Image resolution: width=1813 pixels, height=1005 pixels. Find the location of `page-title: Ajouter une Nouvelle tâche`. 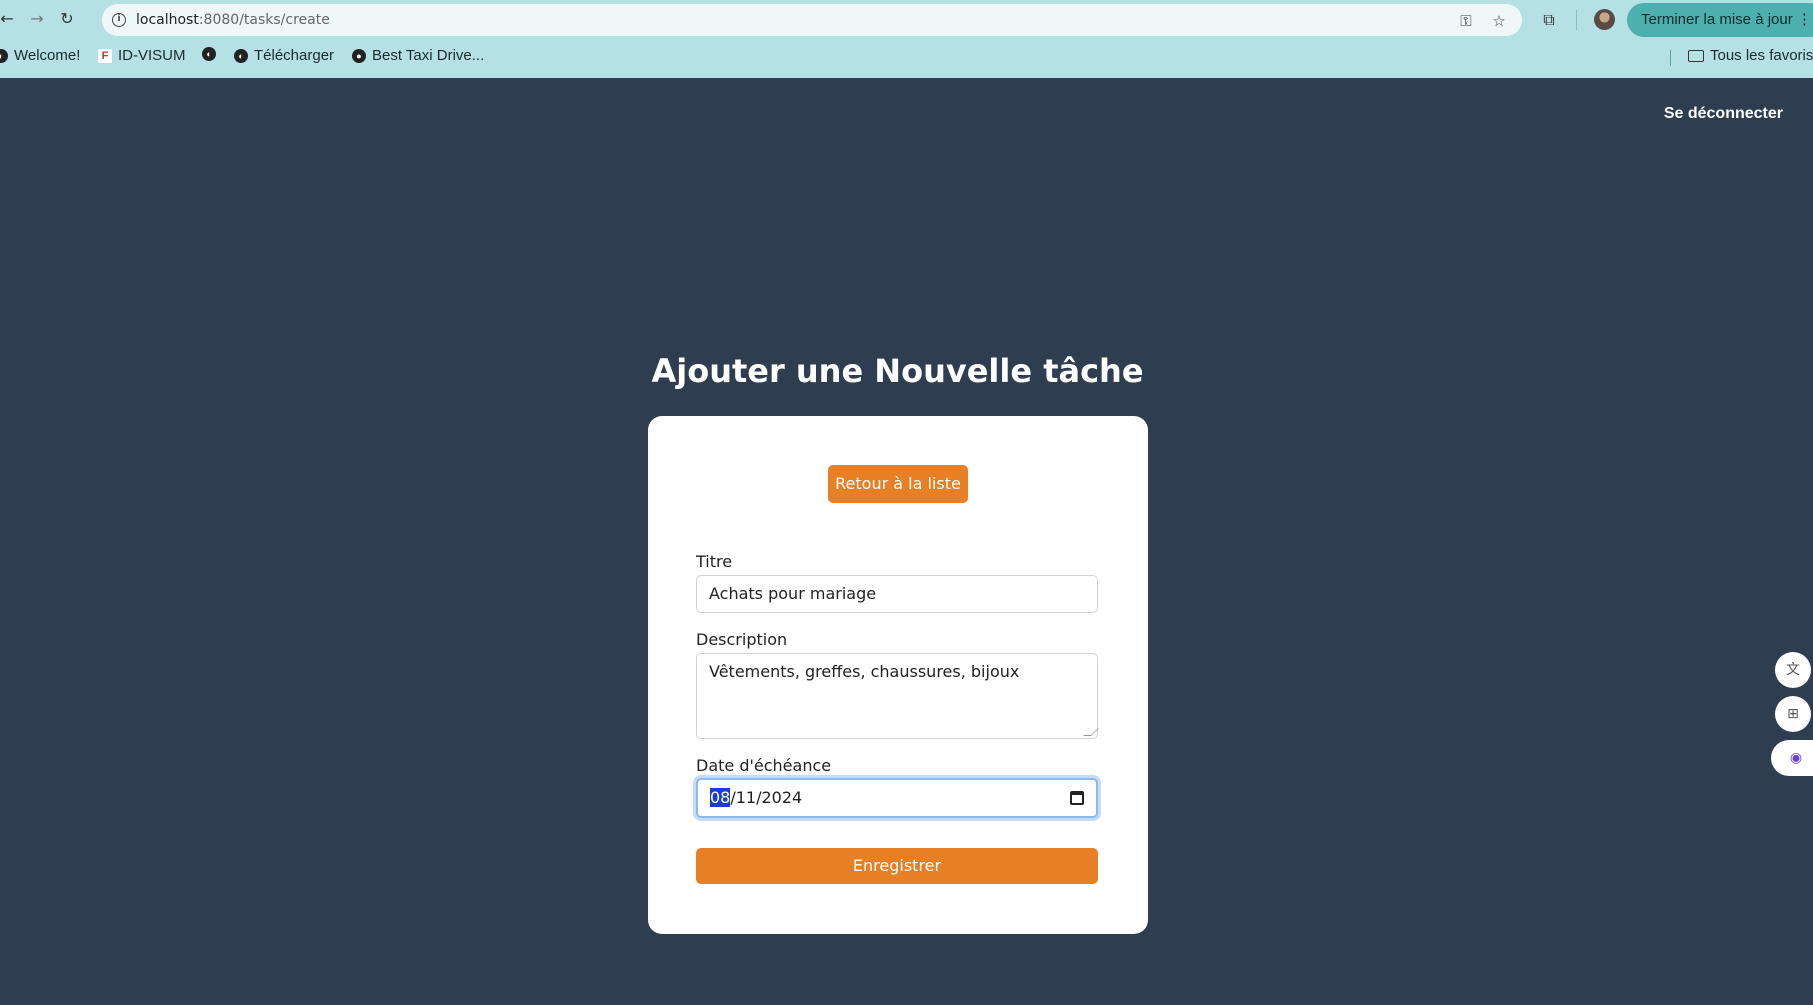

page-title: Ajouter une Nouvelle tâche is located at coordinates (897, 371).